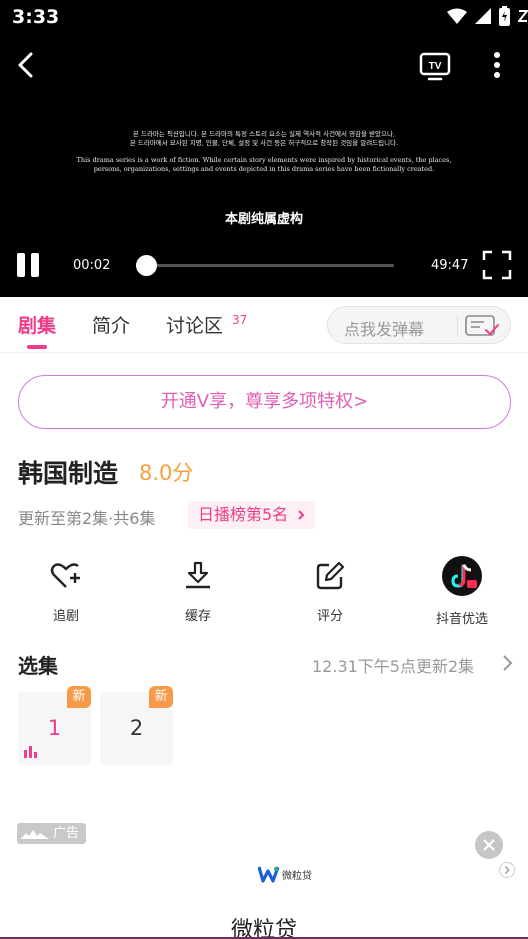 The height and width of the screenshot is (939, 528). Describe the element at coordinates (28, 265) in the screenshot. I see `pause-button` at that location.